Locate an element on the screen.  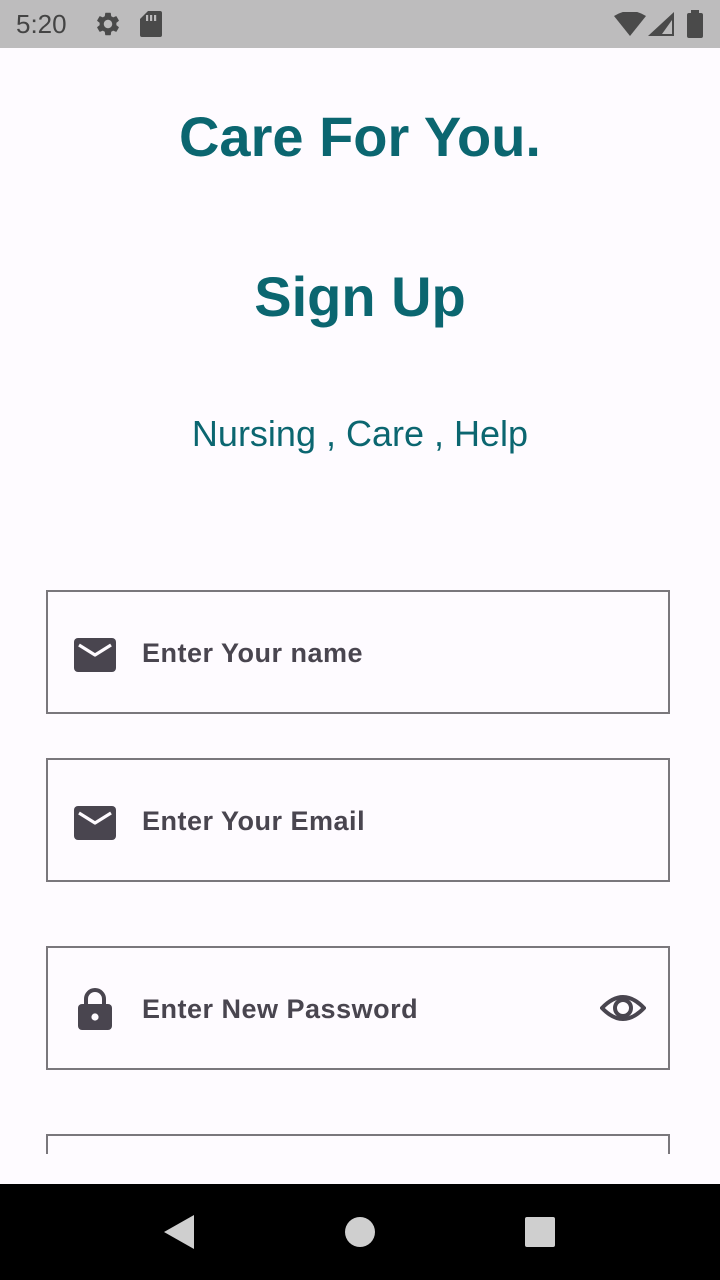
tagline: Nursing , Care , Help is located at coordinates (360, 433).